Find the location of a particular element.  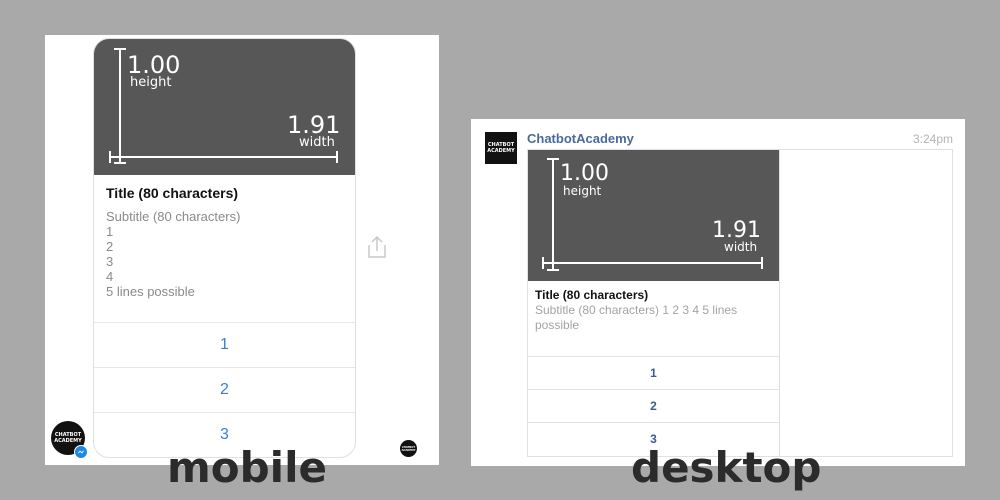

sender-avatar: CHATBOT ACADEMY is located at coordinates (501, 148).